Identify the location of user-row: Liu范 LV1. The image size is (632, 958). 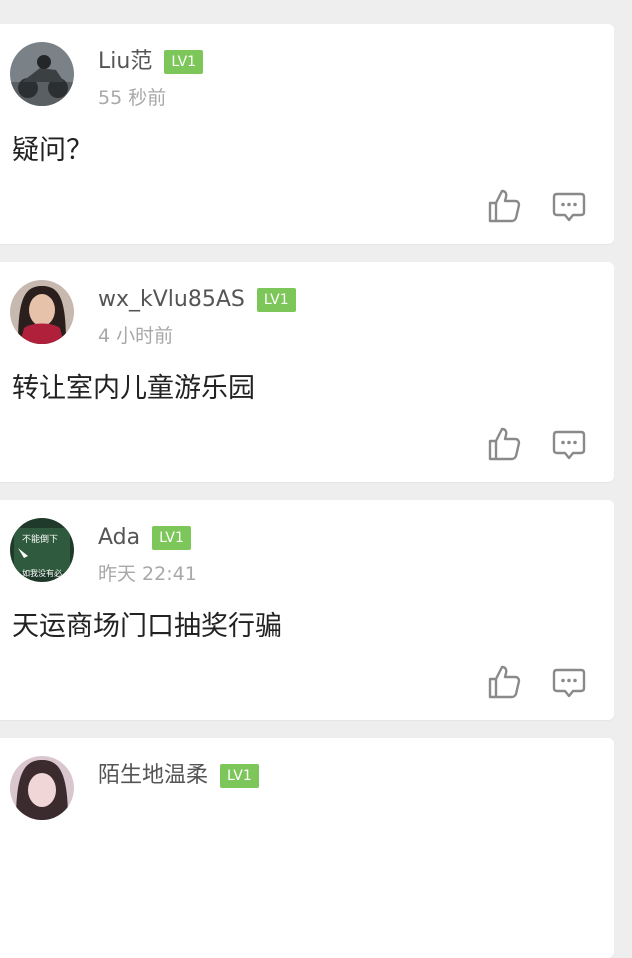
(151, 62).